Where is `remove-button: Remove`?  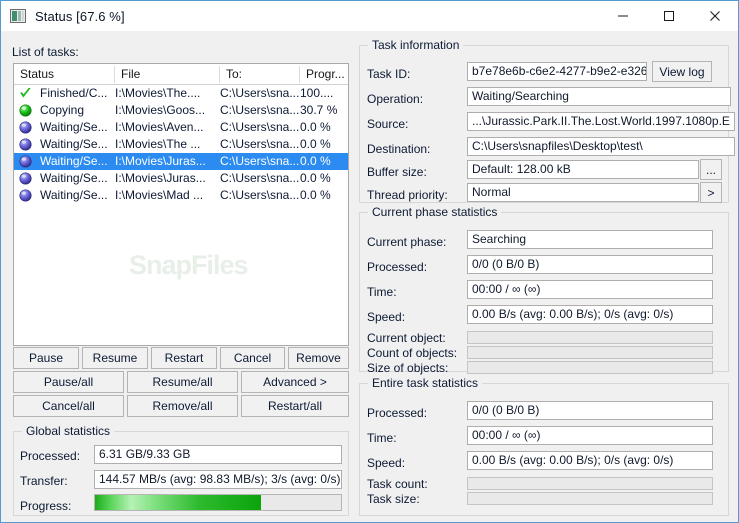 remove-button: Remove is located at coordinates (318, 358).